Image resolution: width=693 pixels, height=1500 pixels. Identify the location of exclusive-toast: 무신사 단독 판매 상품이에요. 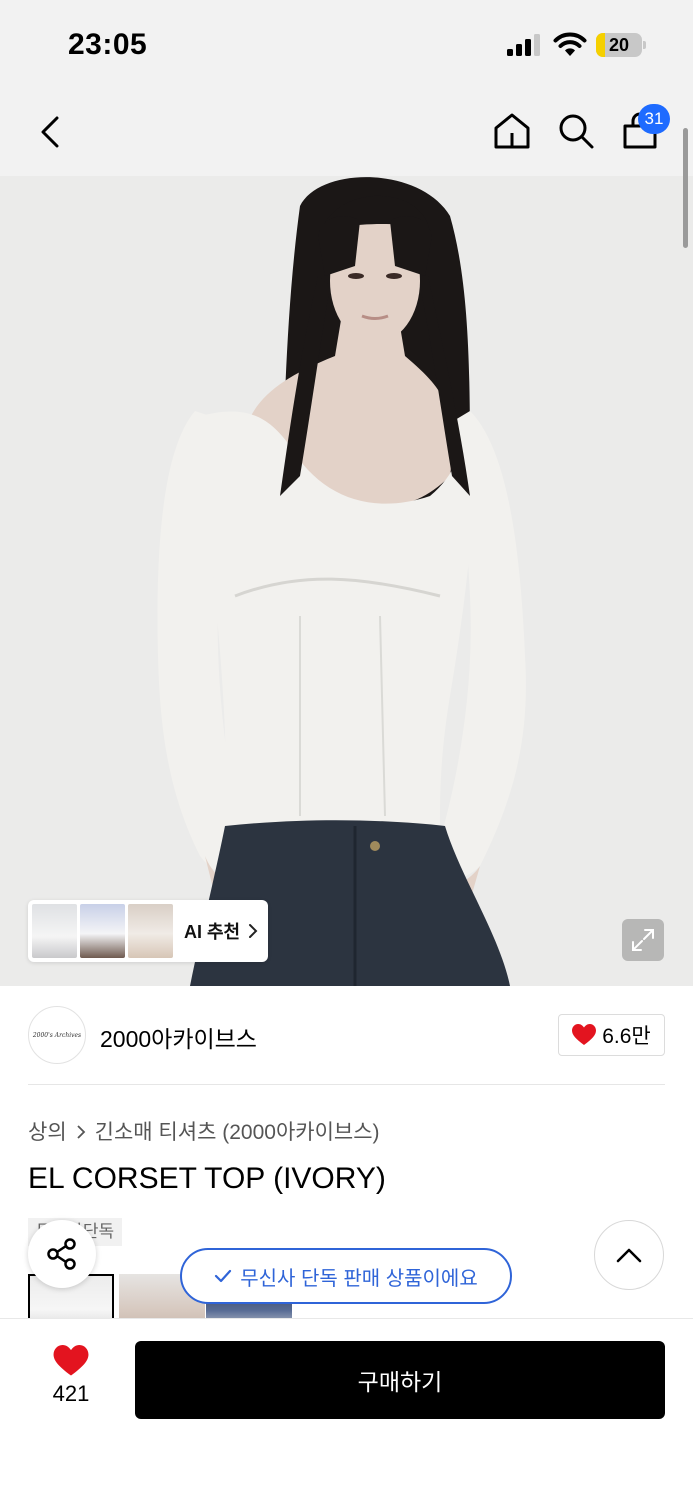
(346, 1276).